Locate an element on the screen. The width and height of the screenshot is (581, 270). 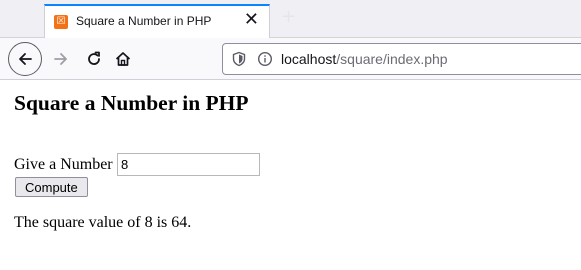
back-arrow-icon is located at coordinates (25, 59).